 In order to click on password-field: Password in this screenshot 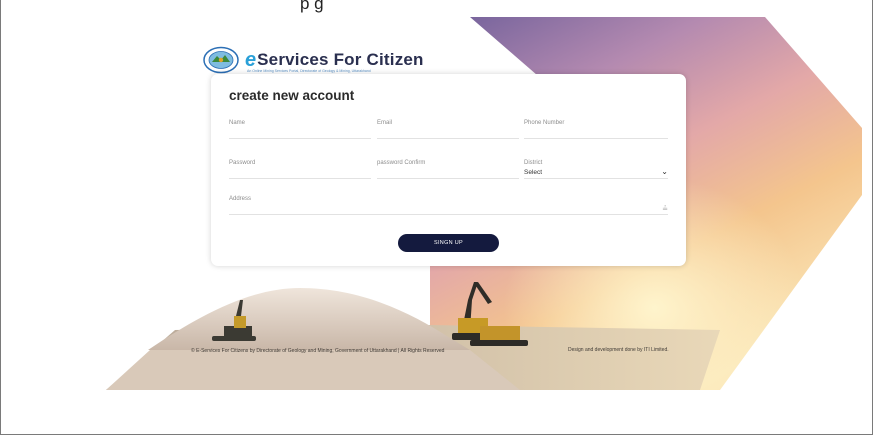, I will do `click(300, 167)`.